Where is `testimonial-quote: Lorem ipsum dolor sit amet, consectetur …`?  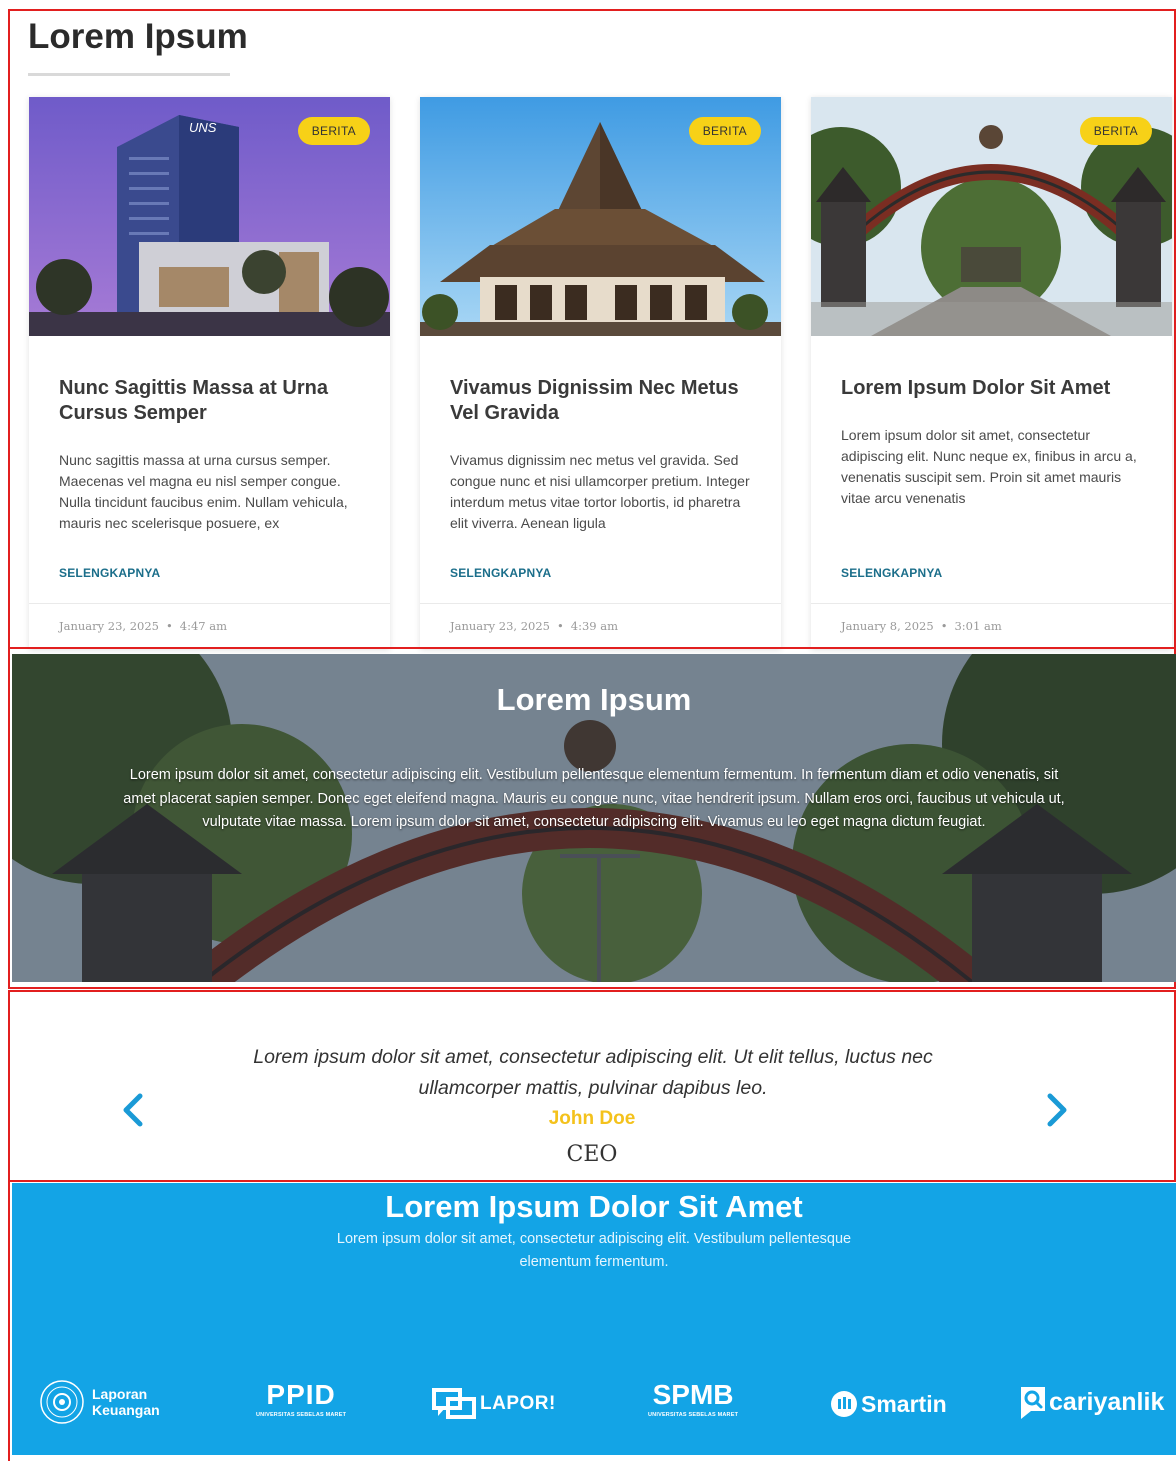
testimonial-quote: Lorem ipsum dolor sit amet, consectetur … is located at coordinates (593, 1072).